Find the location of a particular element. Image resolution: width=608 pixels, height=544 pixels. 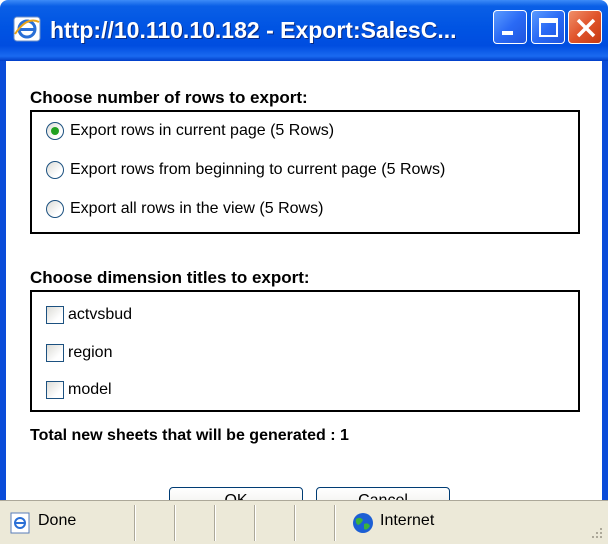

ok-button: OK is located at coordinates (236, 493).